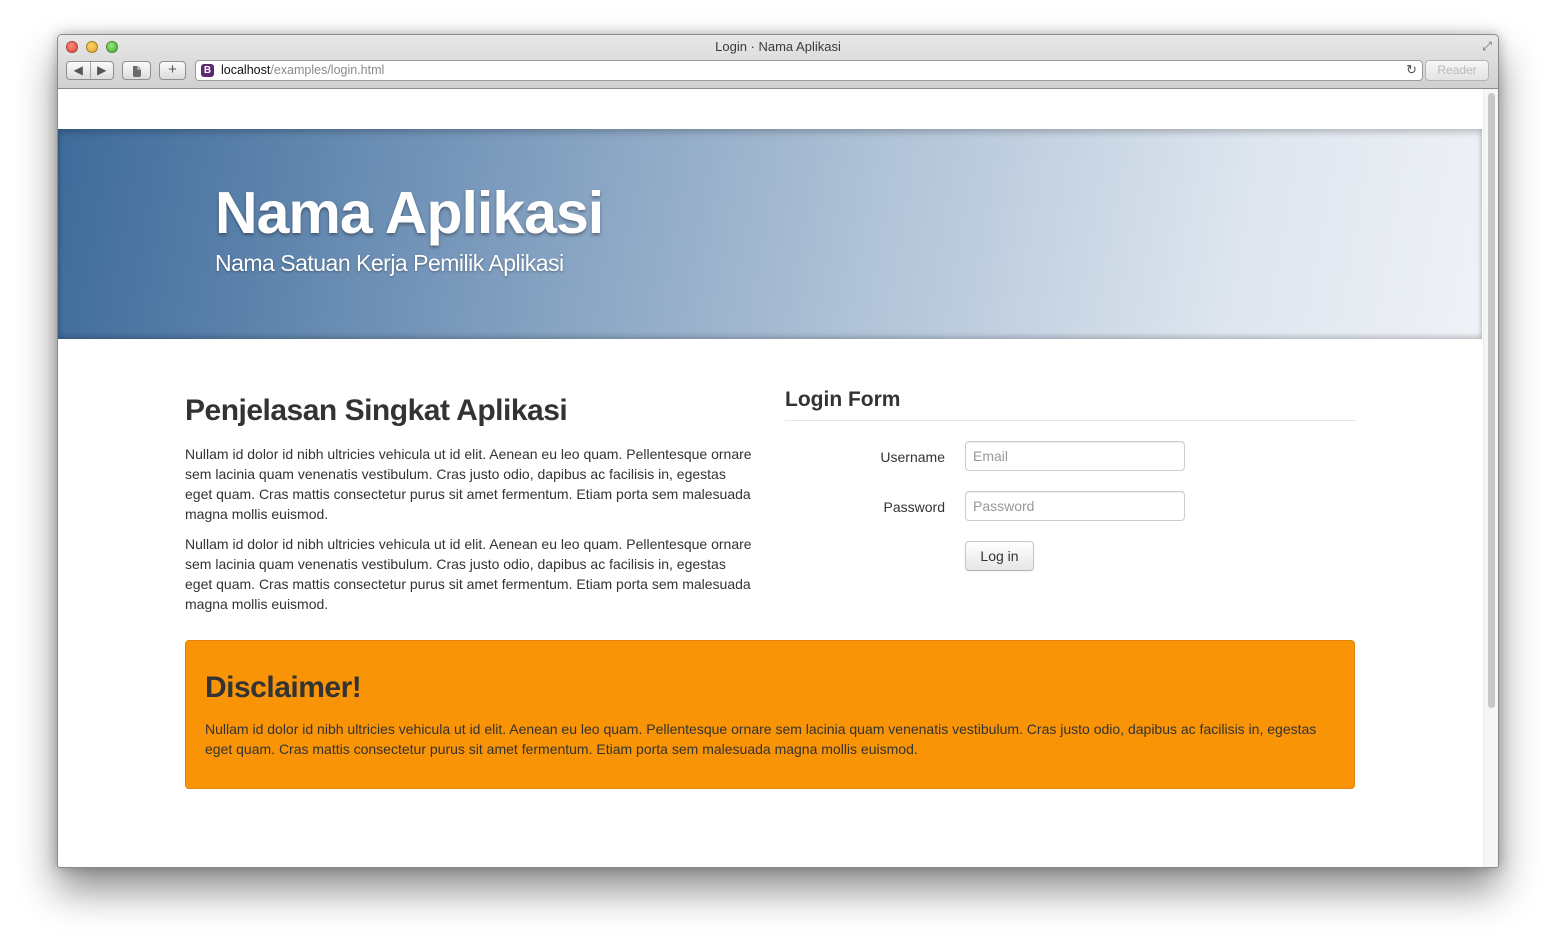 This screenshot has width=1554, height=946. What do you see at coordinates (912, 457) in the screenshot?
I see `username-label: Username` at bounding box center [912, 457].